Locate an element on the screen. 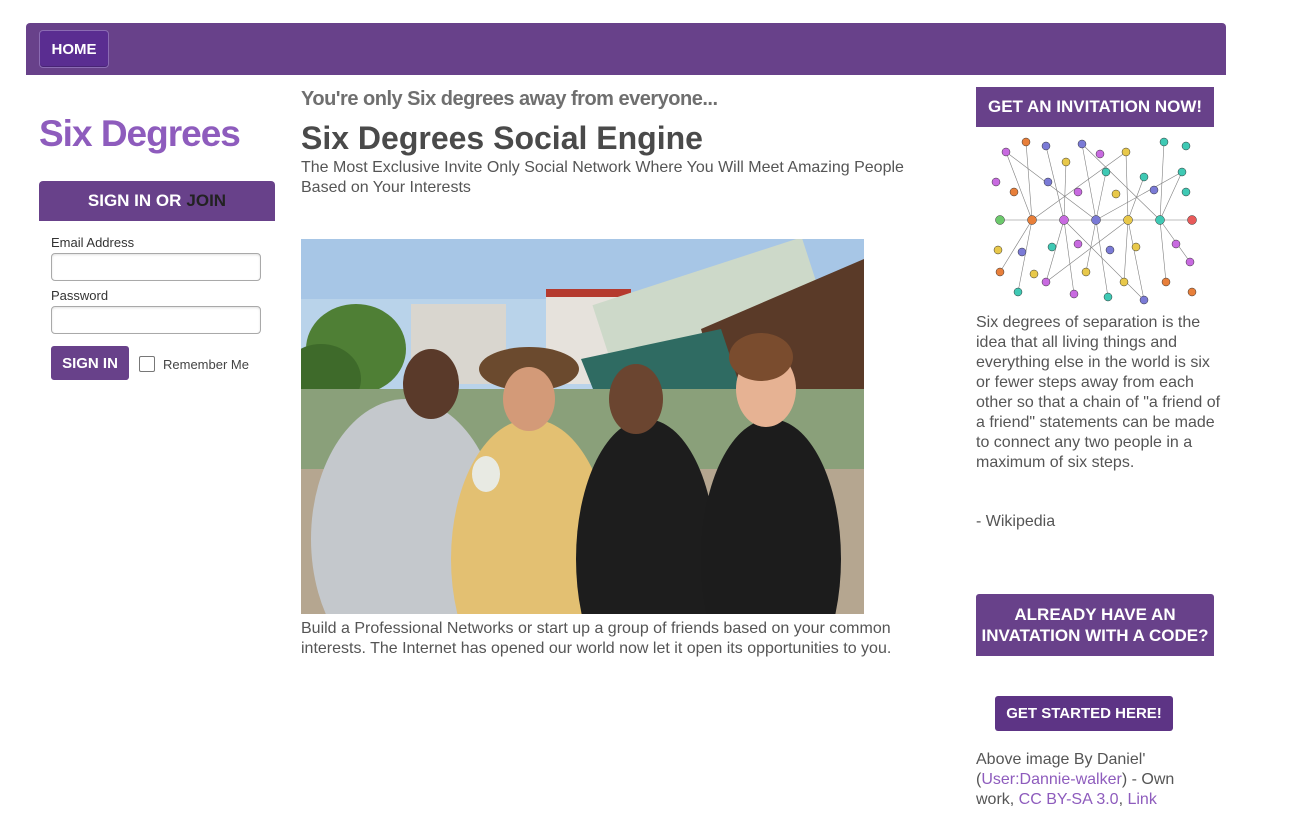  remember-me-label: Remember Me is located at coordinates (206, 364).